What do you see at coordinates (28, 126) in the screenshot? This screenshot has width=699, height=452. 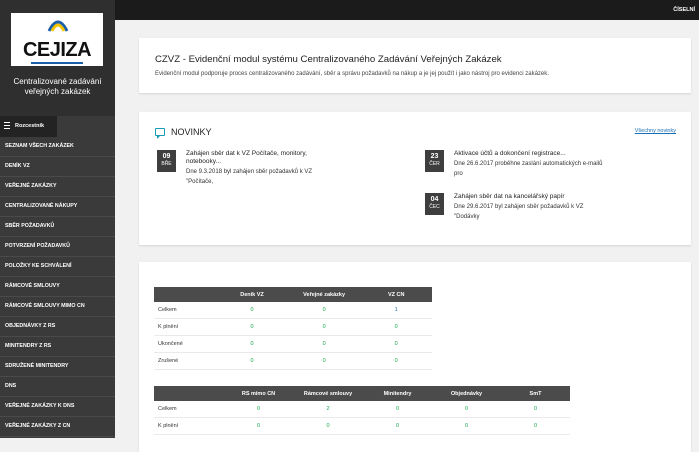 I see `menu-toggle-button: Rozcestník` at bounding box center [28, 126].